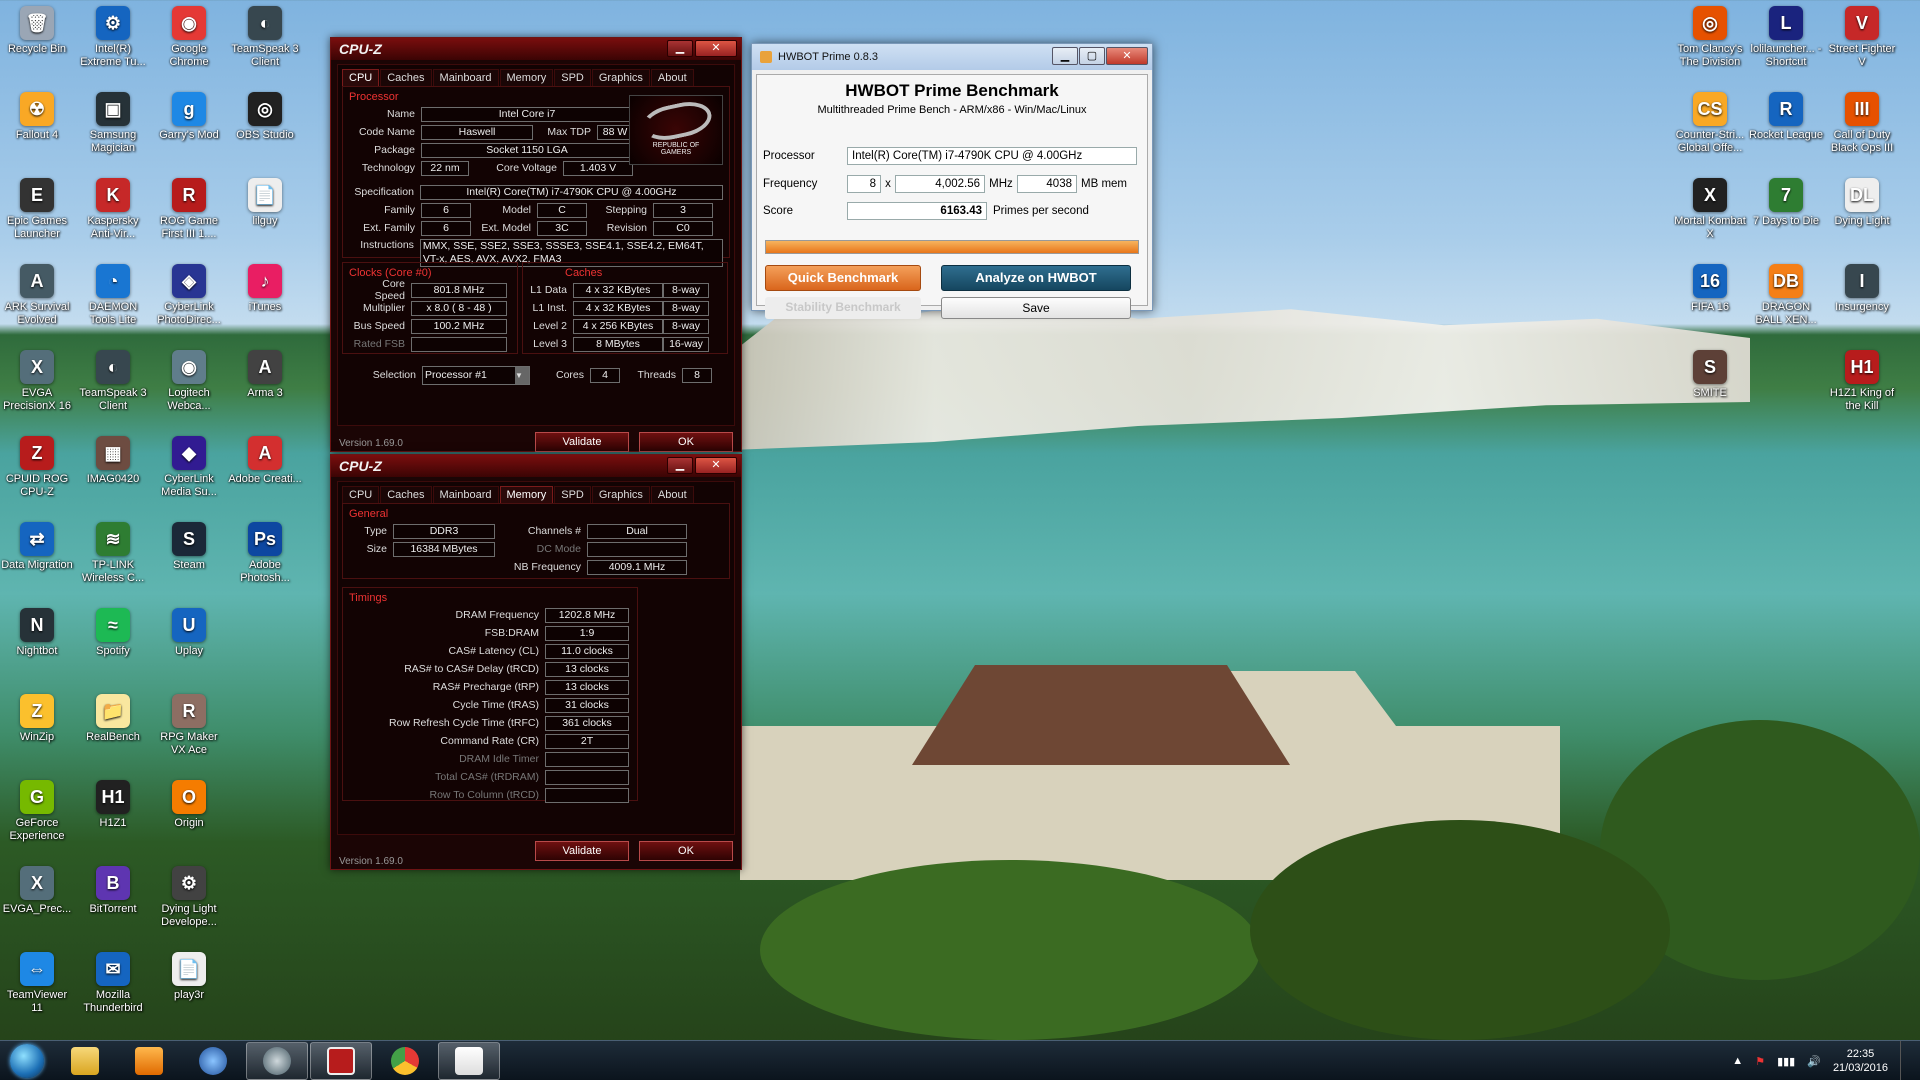  Describe the element at coordinates (1862, 301) in the screenshot. I see `desktop-icon: I Insurgency` at that location.